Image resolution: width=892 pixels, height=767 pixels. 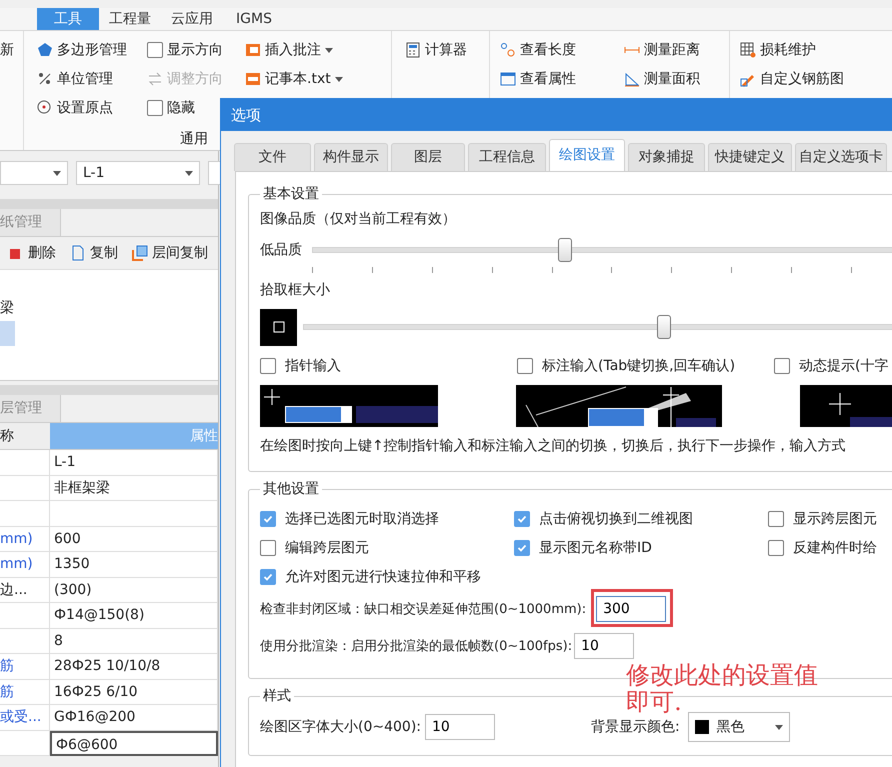 What do you see at coordinates (318, 50) in the screenshot?
I see `ribbon-button: 插入批注` at bounding box center [318, 50].